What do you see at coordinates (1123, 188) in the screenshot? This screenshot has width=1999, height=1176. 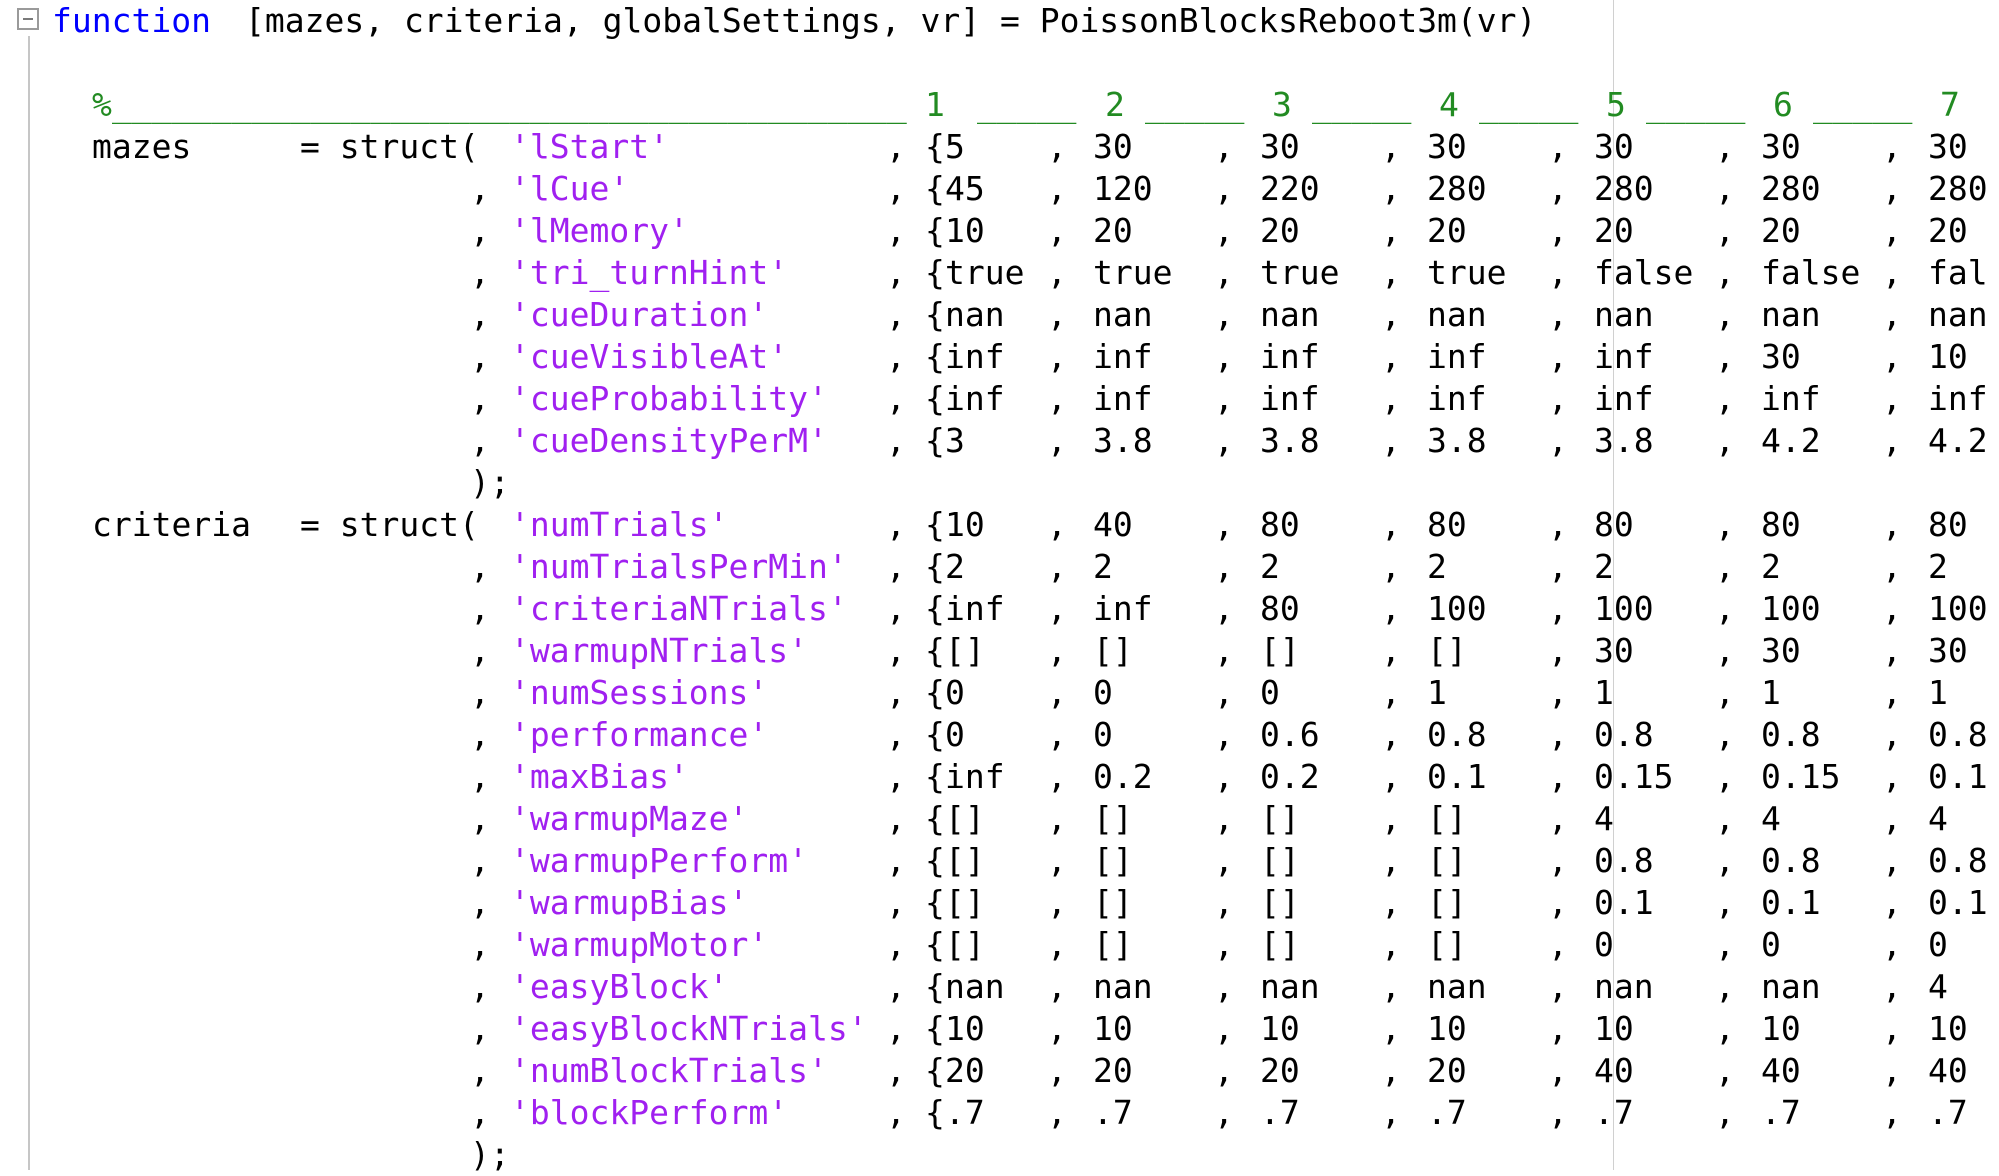 I see `field-value: 120` at bounding box center [1123, 188].